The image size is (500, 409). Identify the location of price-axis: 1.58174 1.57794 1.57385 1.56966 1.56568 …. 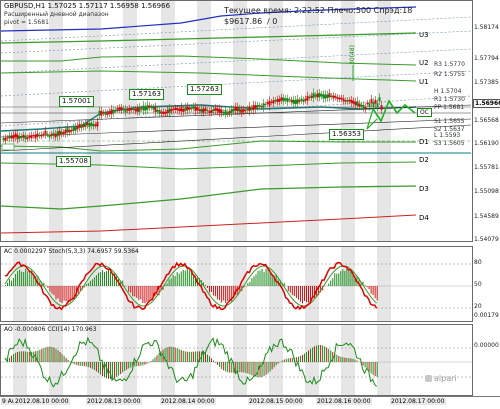
(486, 121).